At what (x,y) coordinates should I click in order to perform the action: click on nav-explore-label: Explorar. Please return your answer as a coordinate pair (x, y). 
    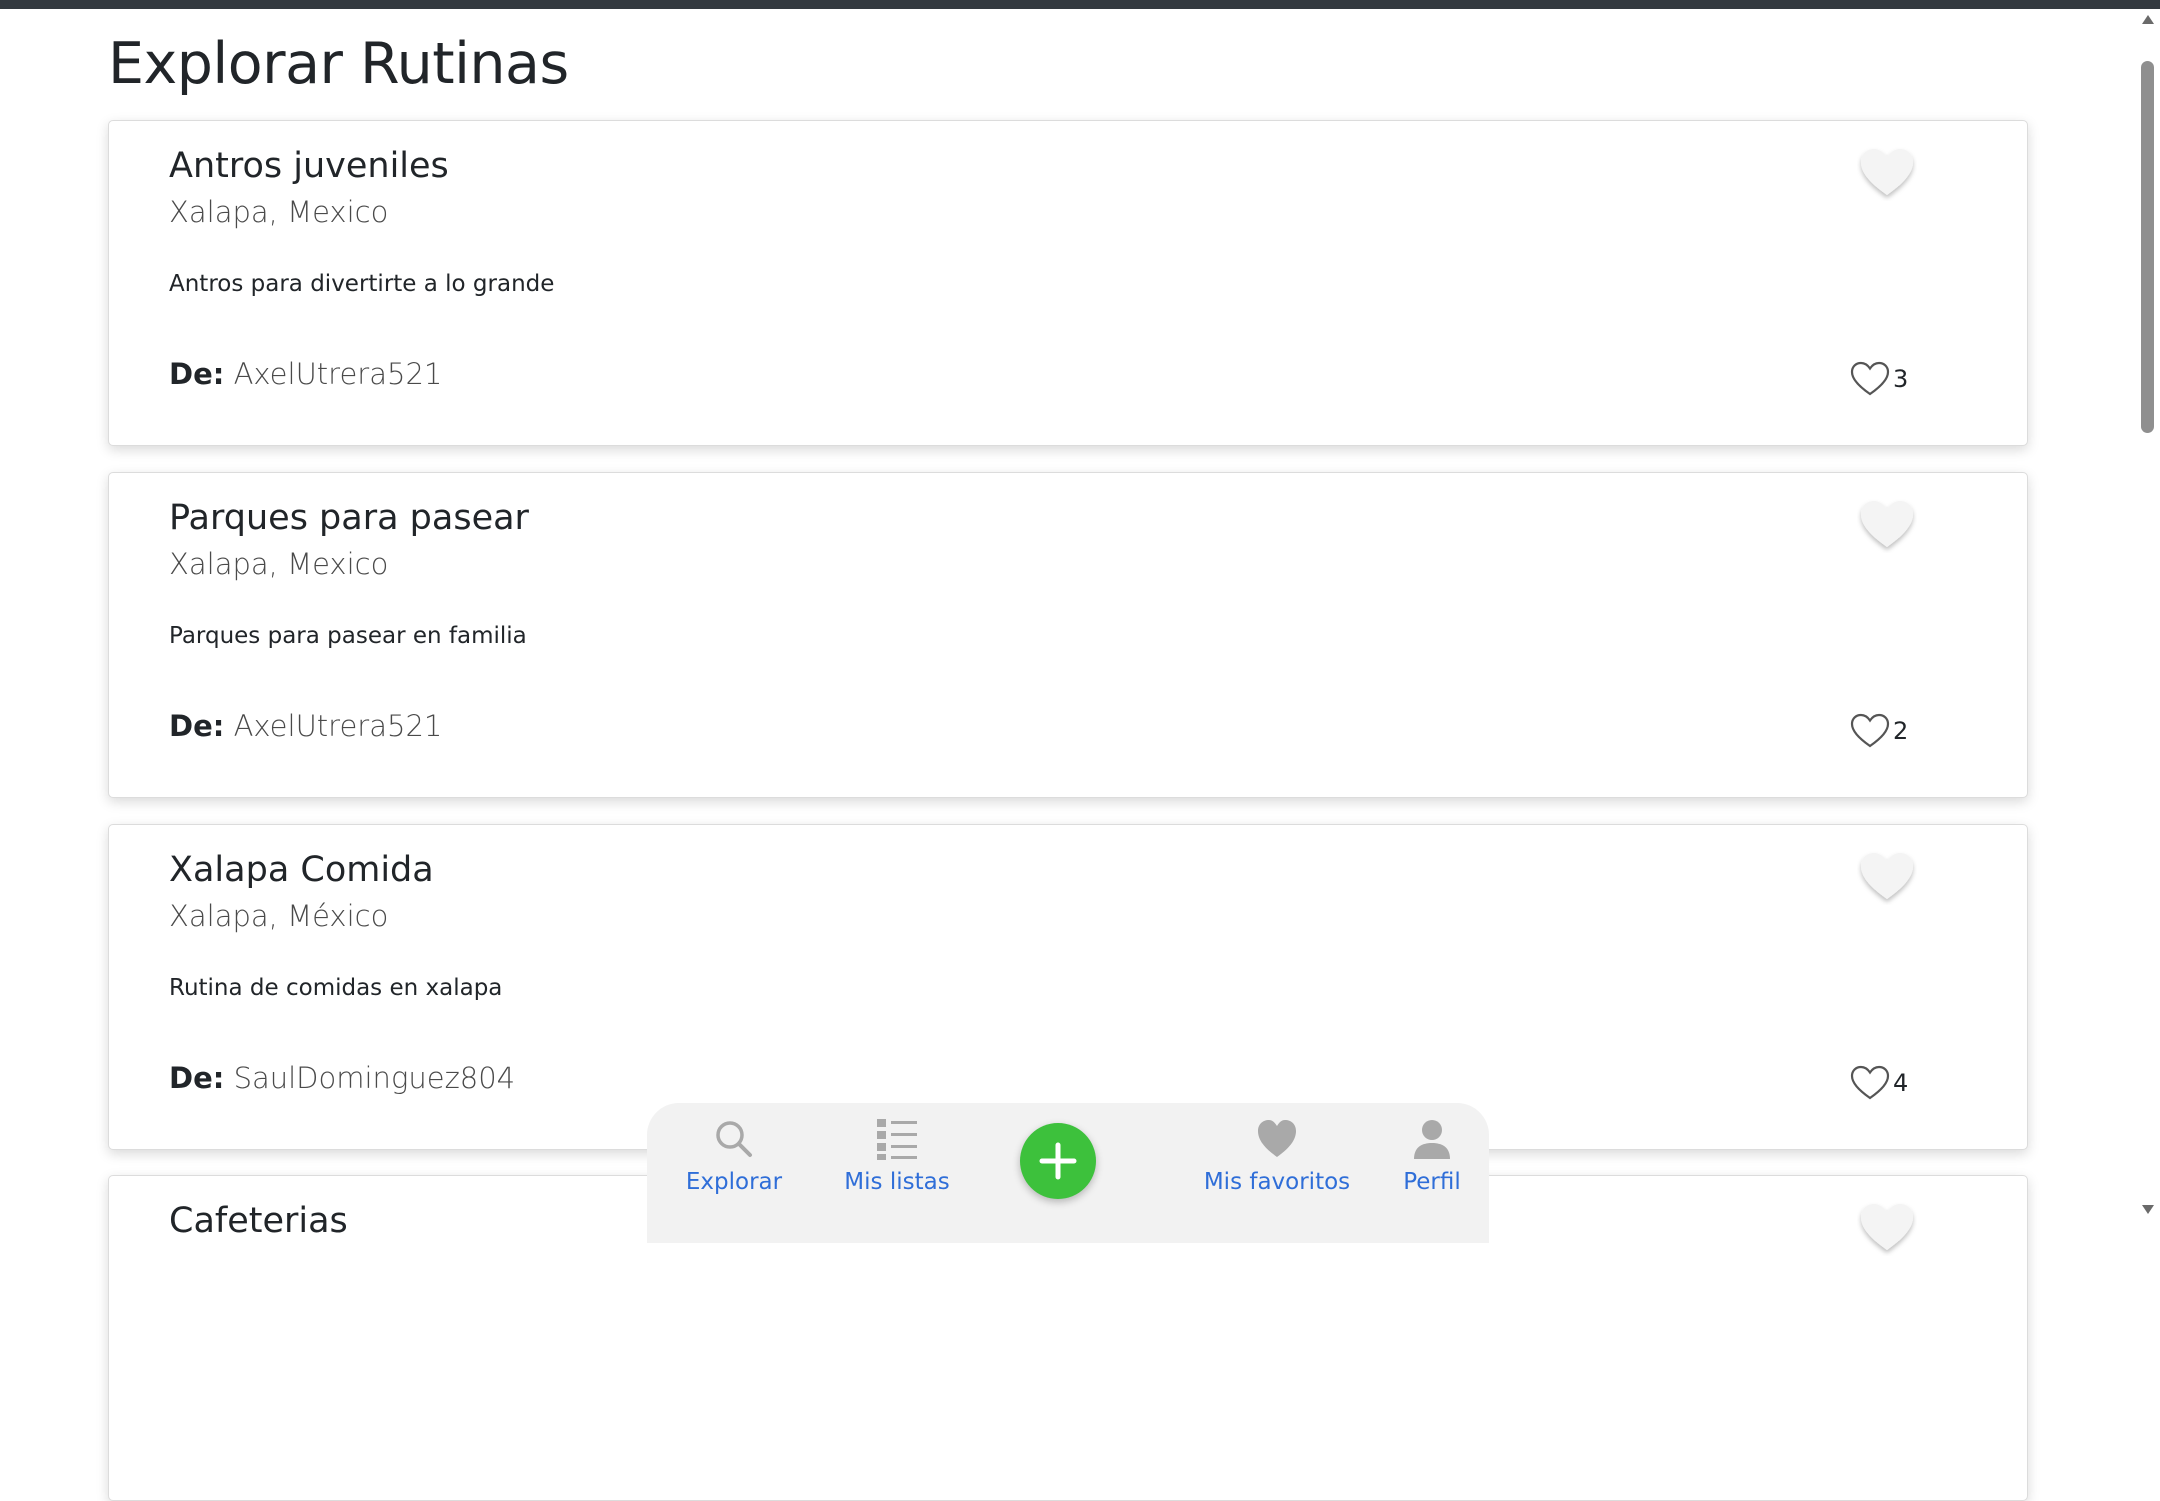
    Looking at the image, I should click on (734, 1182).